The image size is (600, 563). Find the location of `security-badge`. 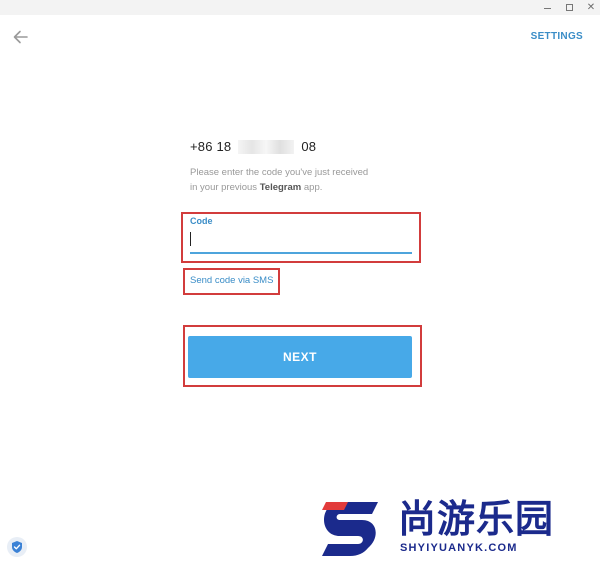

security-badge is located at coordinates (17, 547).